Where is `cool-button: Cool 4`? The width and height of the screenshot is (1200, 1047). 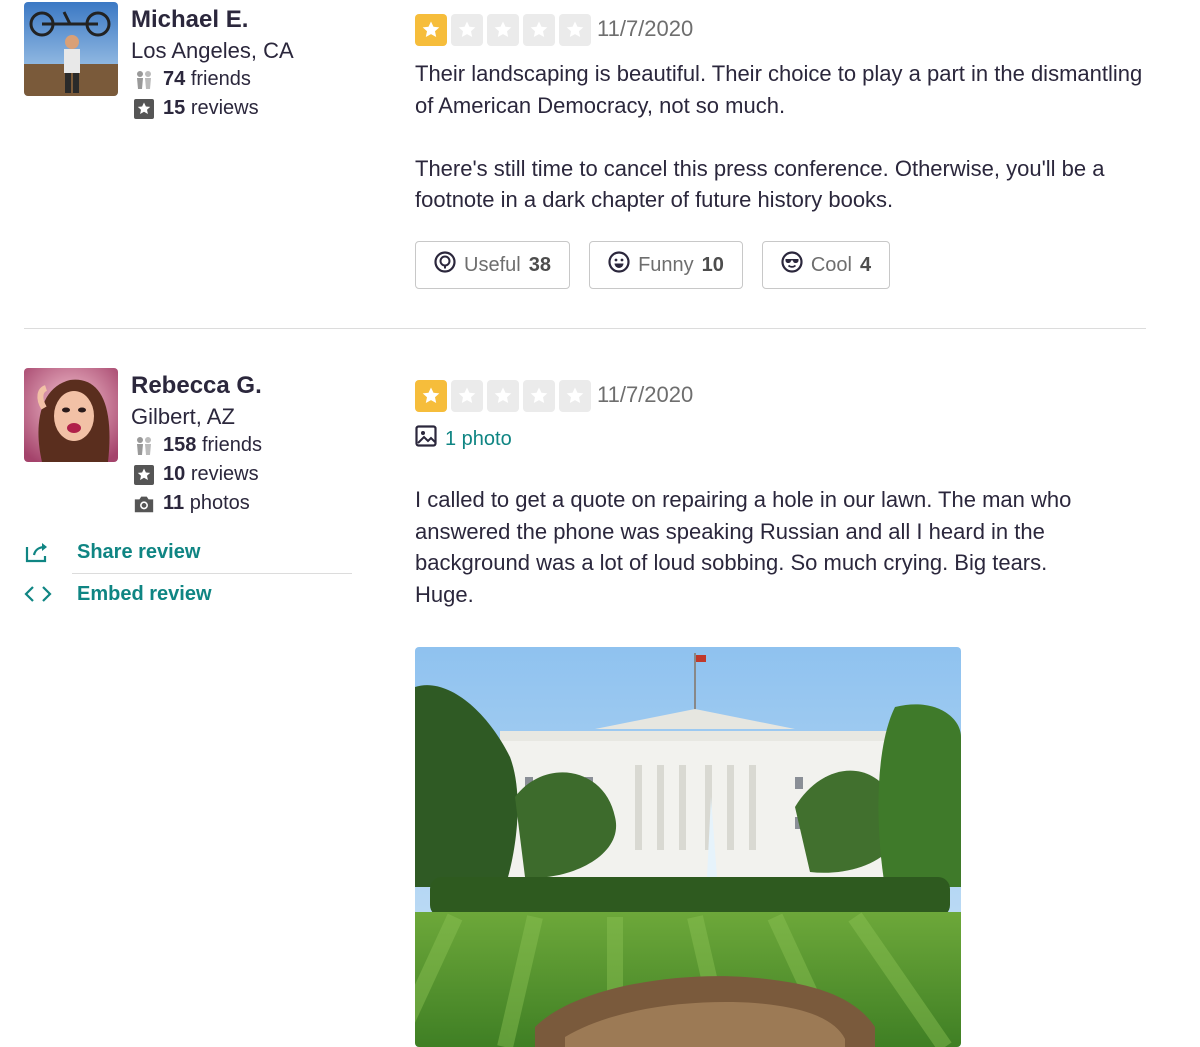
cool-button: Cool 4 is located at coordinates (826, 265).